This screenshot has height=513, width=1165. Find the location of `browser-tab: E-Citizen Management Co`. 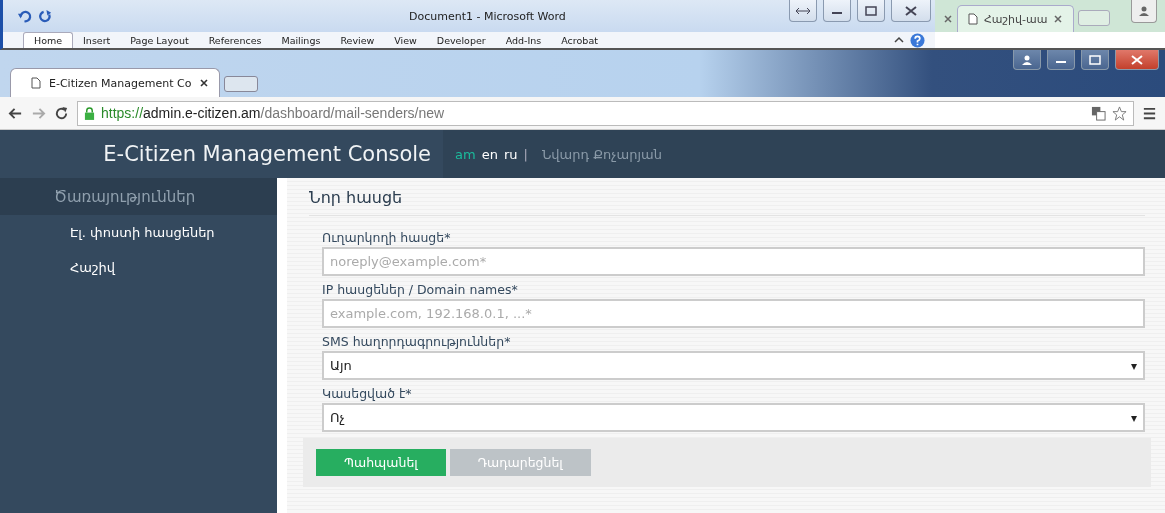

browser-tab: E-Citizen Management Co is located at coordinates (115, 82).